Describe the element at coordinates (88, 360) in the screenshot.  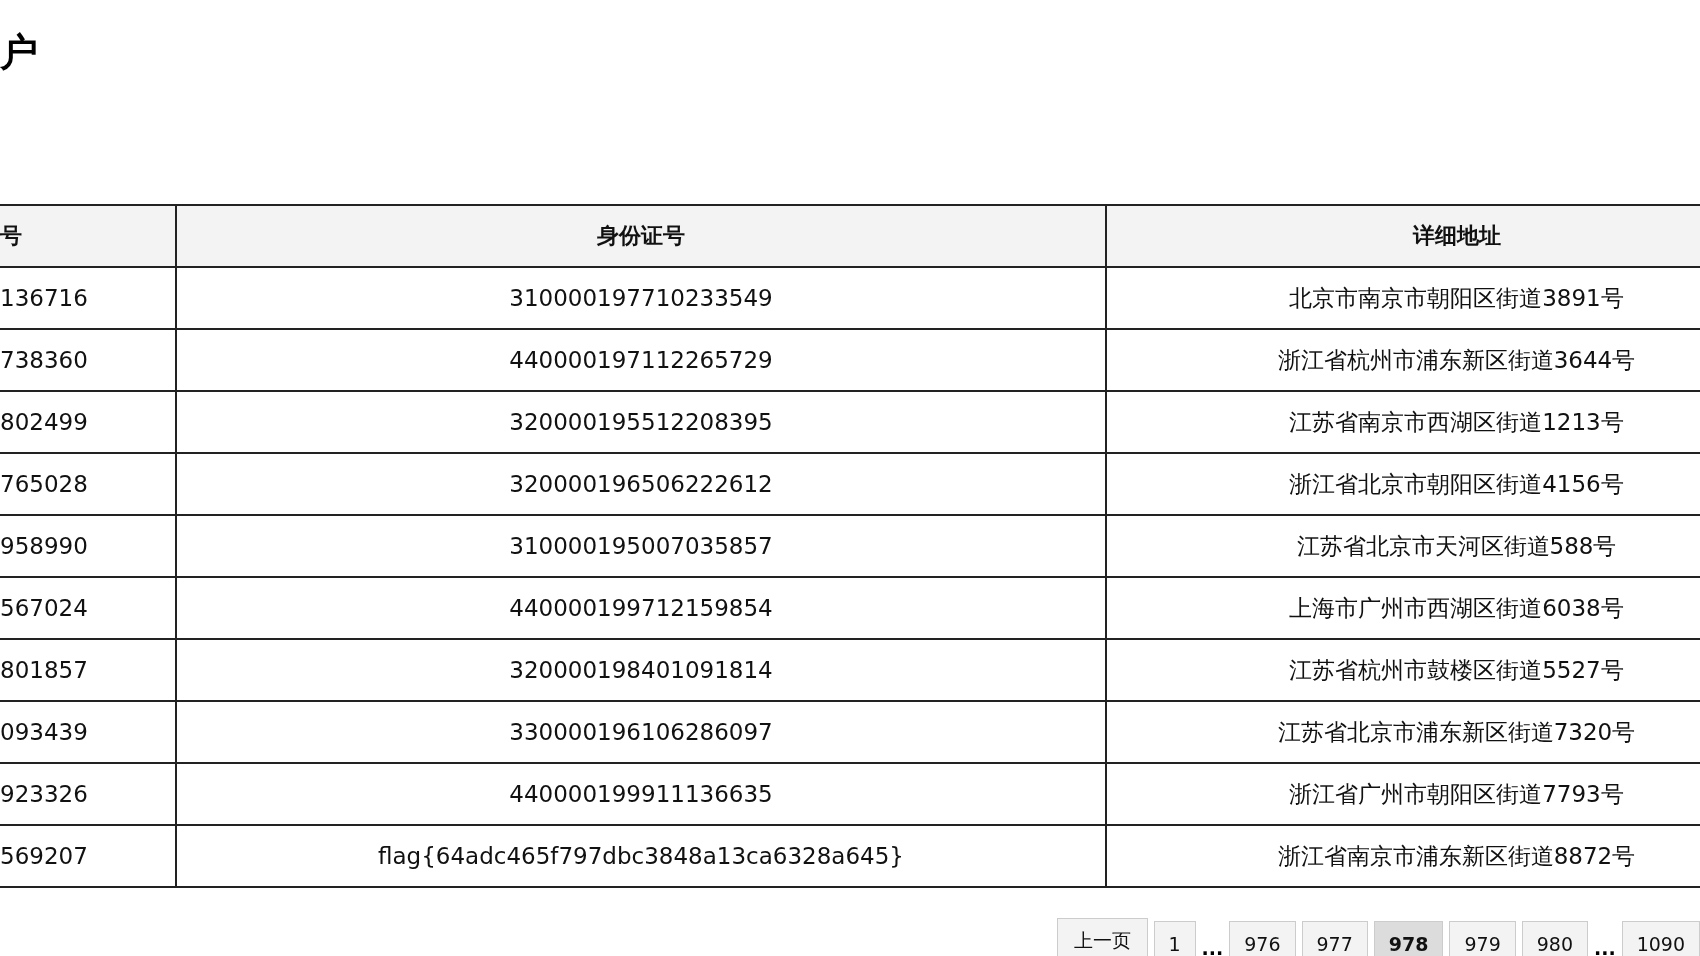
I see `table-cell: 738360` at that location.